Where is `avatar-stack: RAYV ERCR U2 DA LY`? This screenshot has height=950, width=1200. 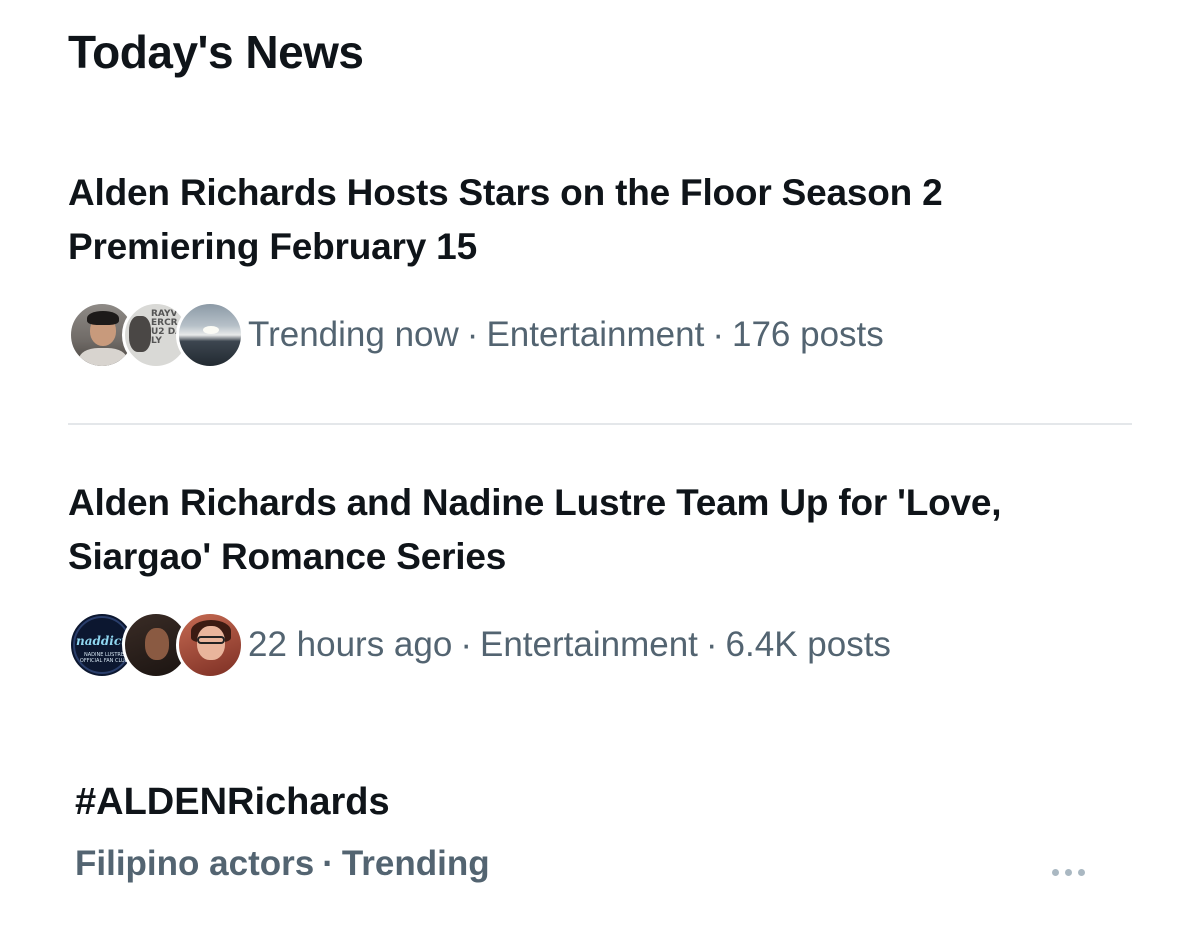 avatar-stack: RAYV ERCR U2 DA LY is located at coordinates (158, 335).